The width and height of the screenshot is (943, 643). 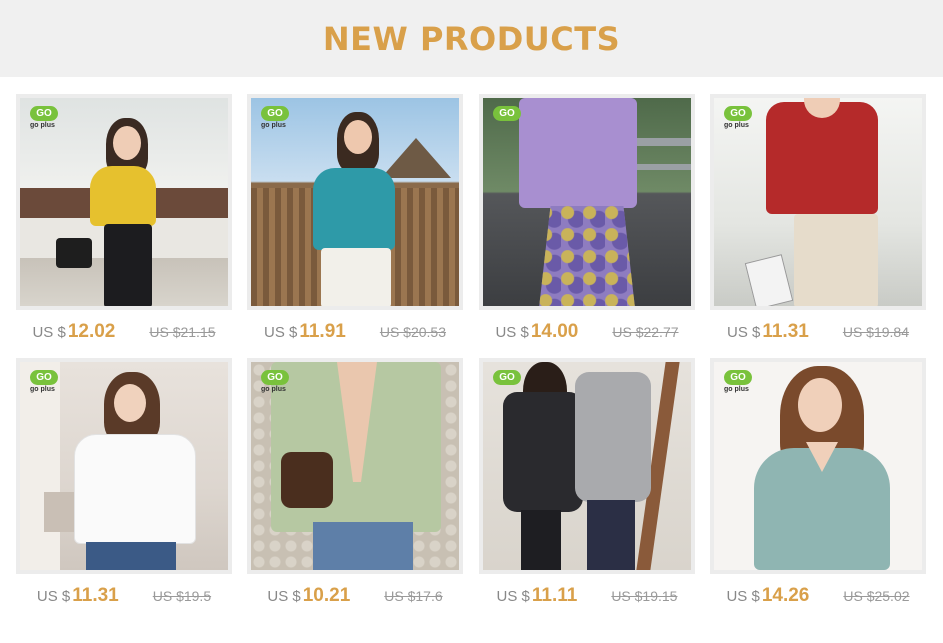 I want to click on original-price: US $20.53, so click(x=413, y=332).